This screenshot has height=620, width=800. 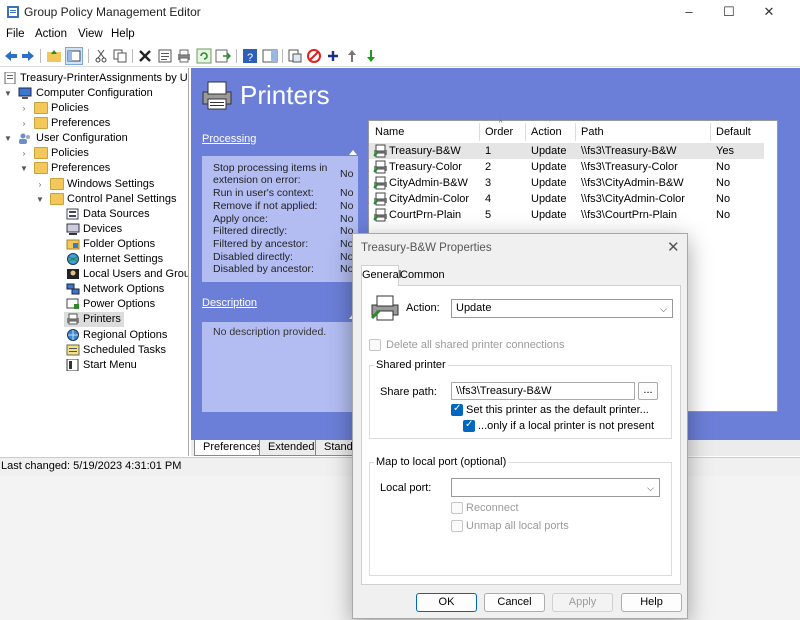 I want to click on description-box: No description provided., so click(x=280, y=367).